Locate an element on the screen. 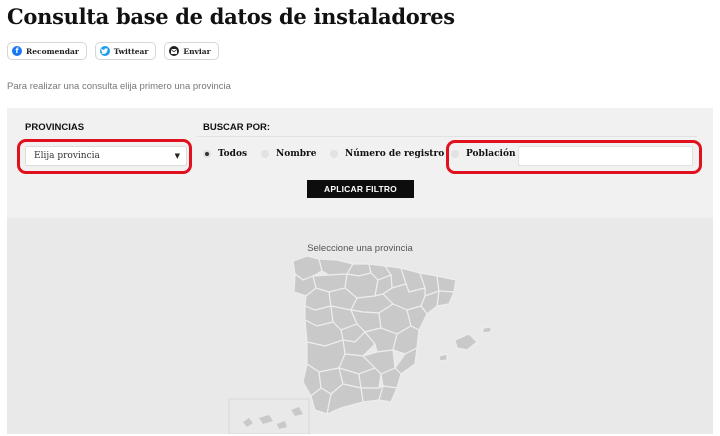 Image resolution: width=720 pixels, height=436 pixels. radio-numero-registro-dot is located at coordinates (334, 154).